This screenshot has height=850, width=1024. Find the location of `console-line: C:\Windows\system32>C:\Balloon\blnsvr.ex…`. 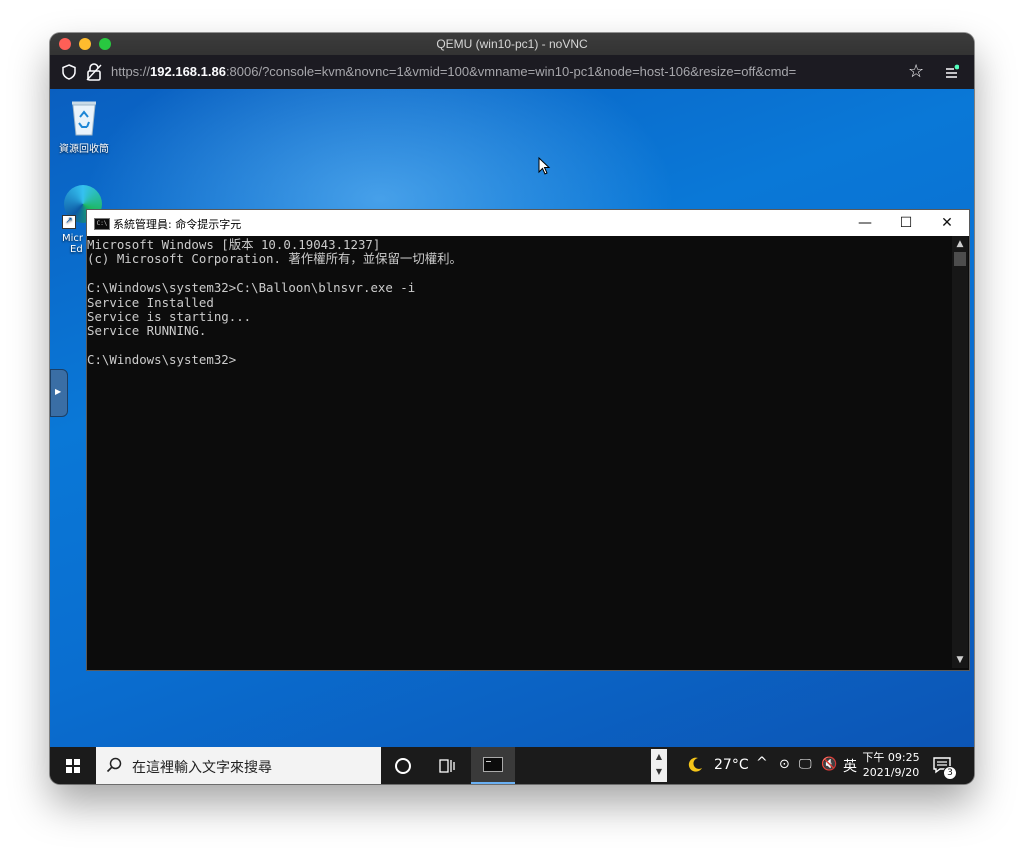

console-line: C:\Windows\system32>C:\Balloon\blnsvr.ex… is located at coordinates (251, 288).